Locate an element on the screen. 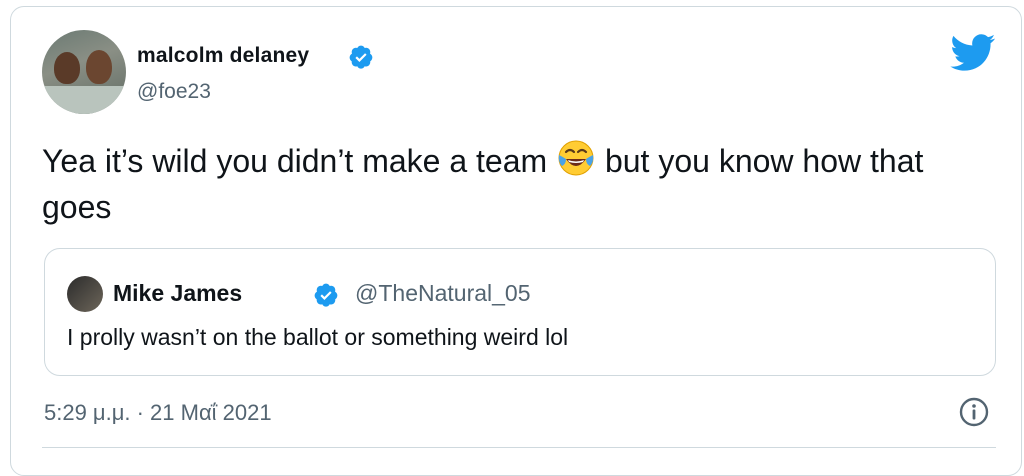  author-display-name: malcolm delaney is located at coordinates (223, 56).